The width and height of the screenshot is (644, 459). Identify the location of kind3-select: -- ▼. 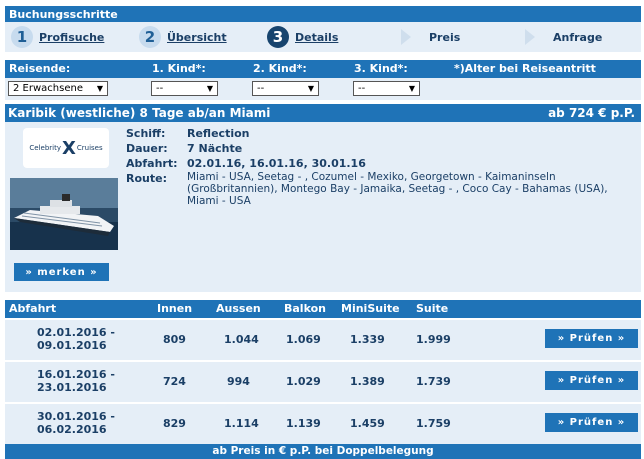
(386, 88).